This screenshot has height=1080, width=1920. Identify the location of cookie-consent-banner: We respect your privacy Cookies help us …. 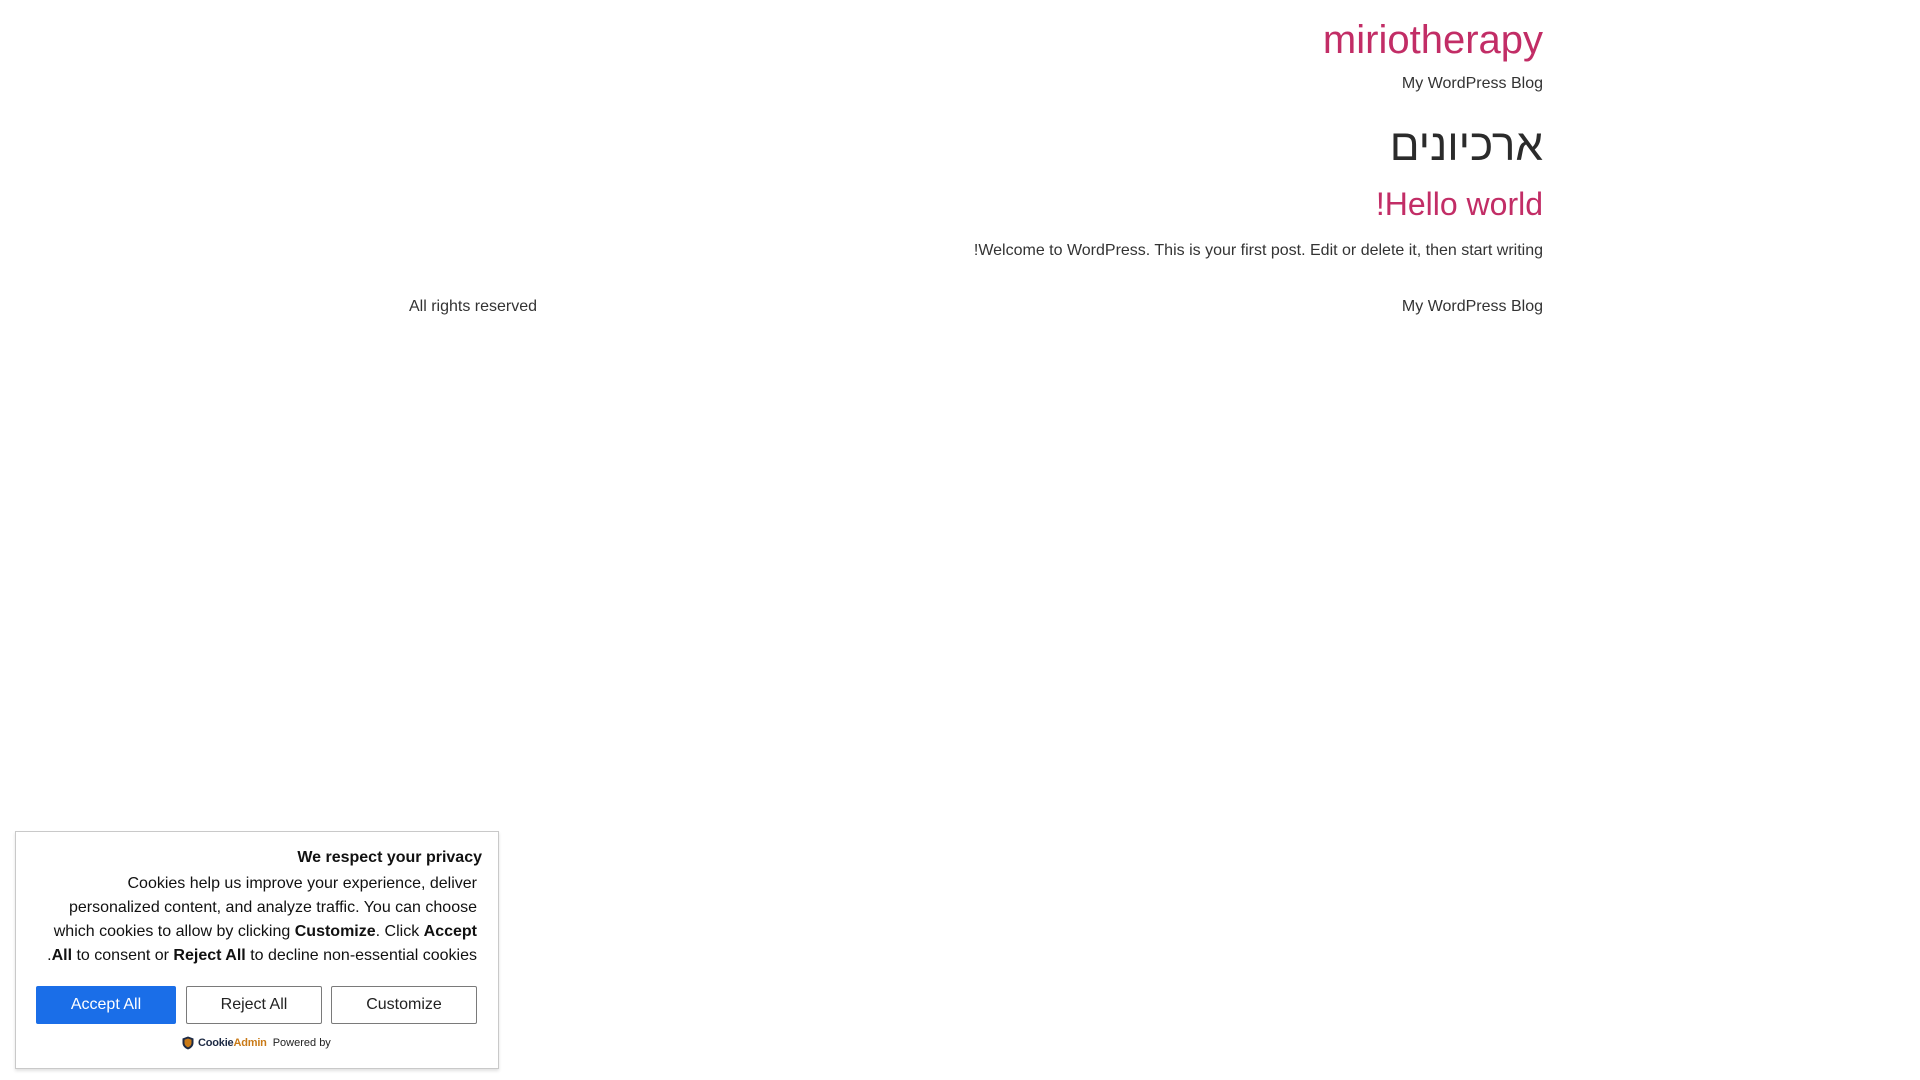
(257, 950).